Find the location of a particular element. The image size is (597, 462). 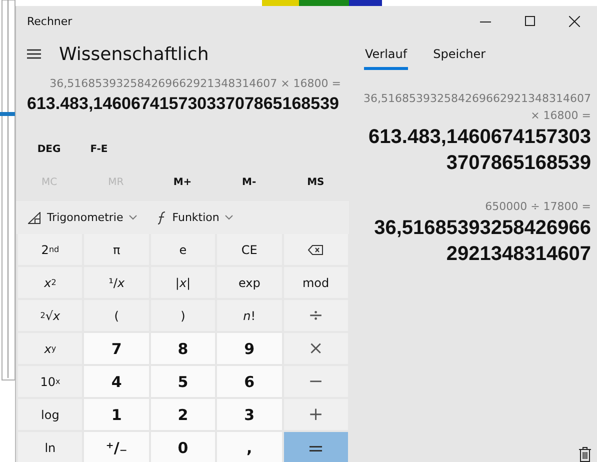

digit-key: 0 is located at coordinates (183, 447).